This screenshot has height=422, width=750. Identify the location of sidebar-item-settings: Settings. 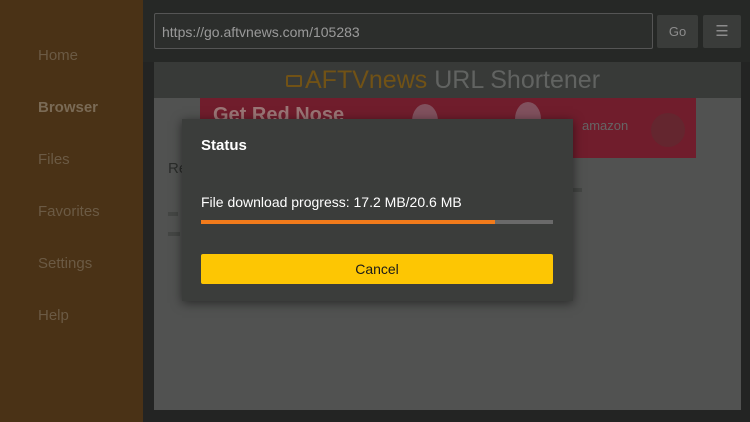
(65, 263).